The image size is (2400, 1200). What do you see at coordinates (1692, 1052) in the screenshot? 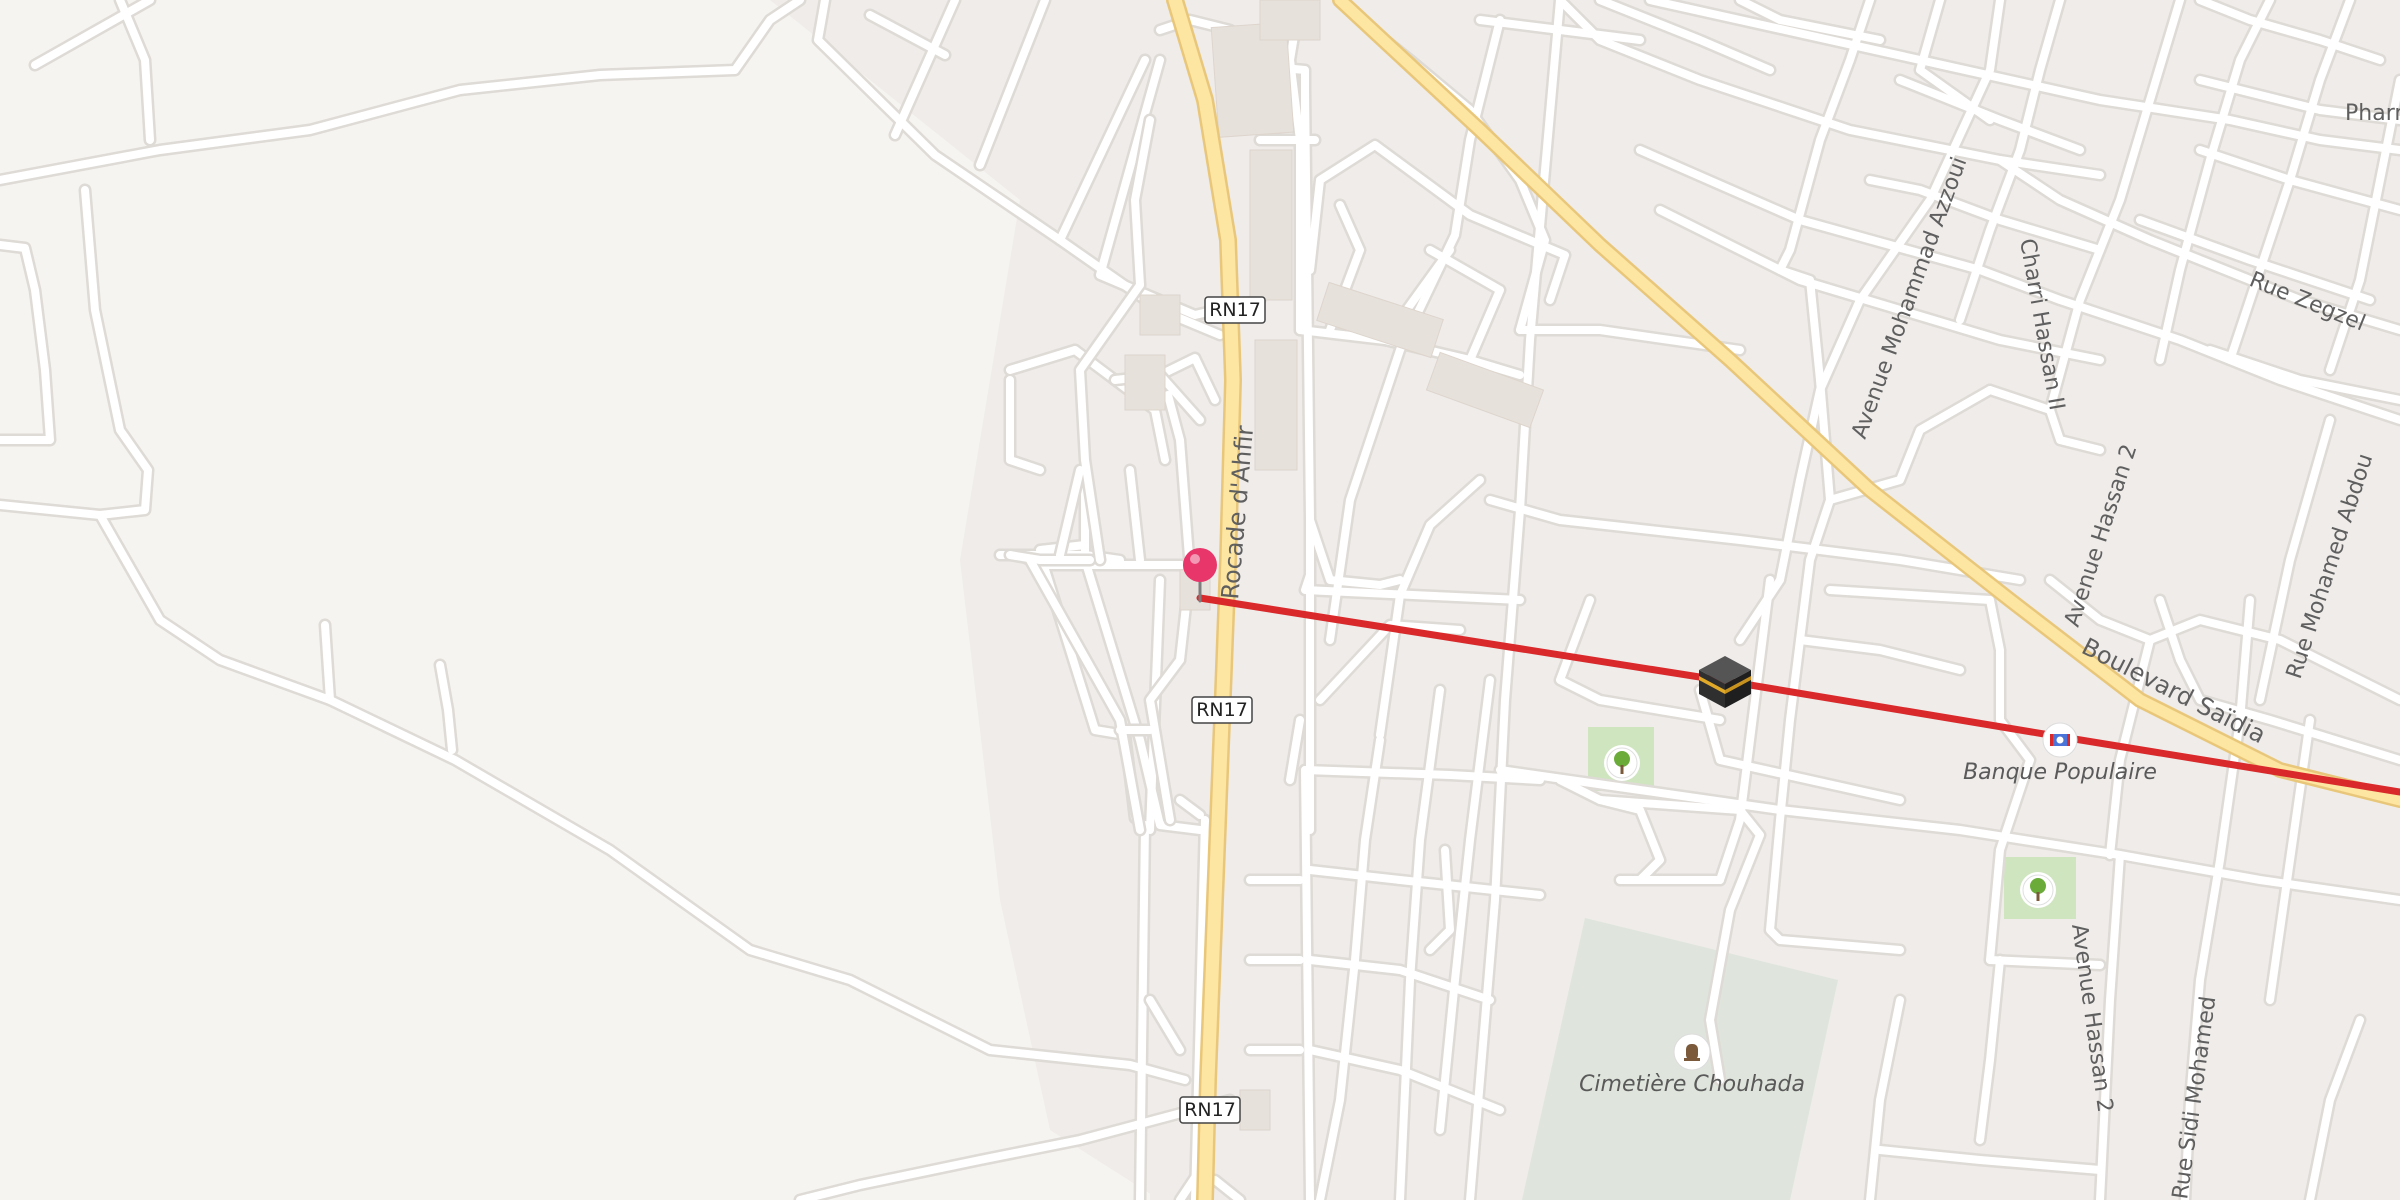
I see `cemetery-icon` at bounding box center [1692, 1052].